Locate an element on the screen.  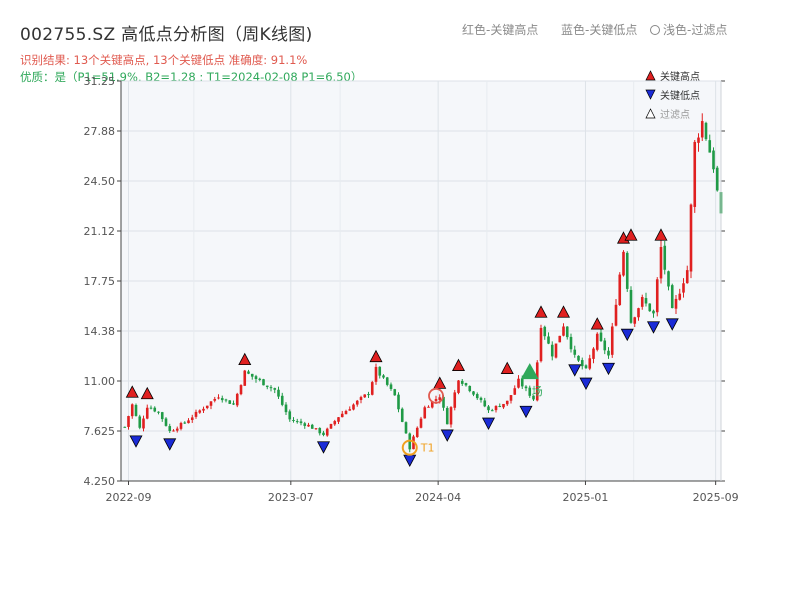
legend-high-label: 关键高点 is located at coordinates (680, 77).